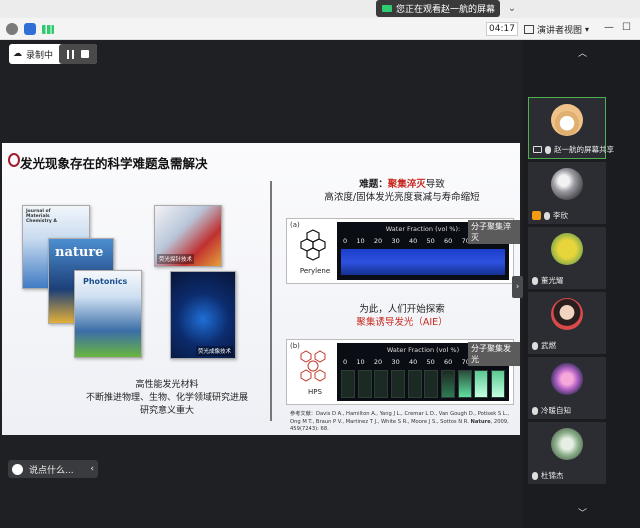 Image resolution: width=640 pixels, height=528 pixels. I want to click on view-mode-label: 演讲者视图, so click(560, 30).